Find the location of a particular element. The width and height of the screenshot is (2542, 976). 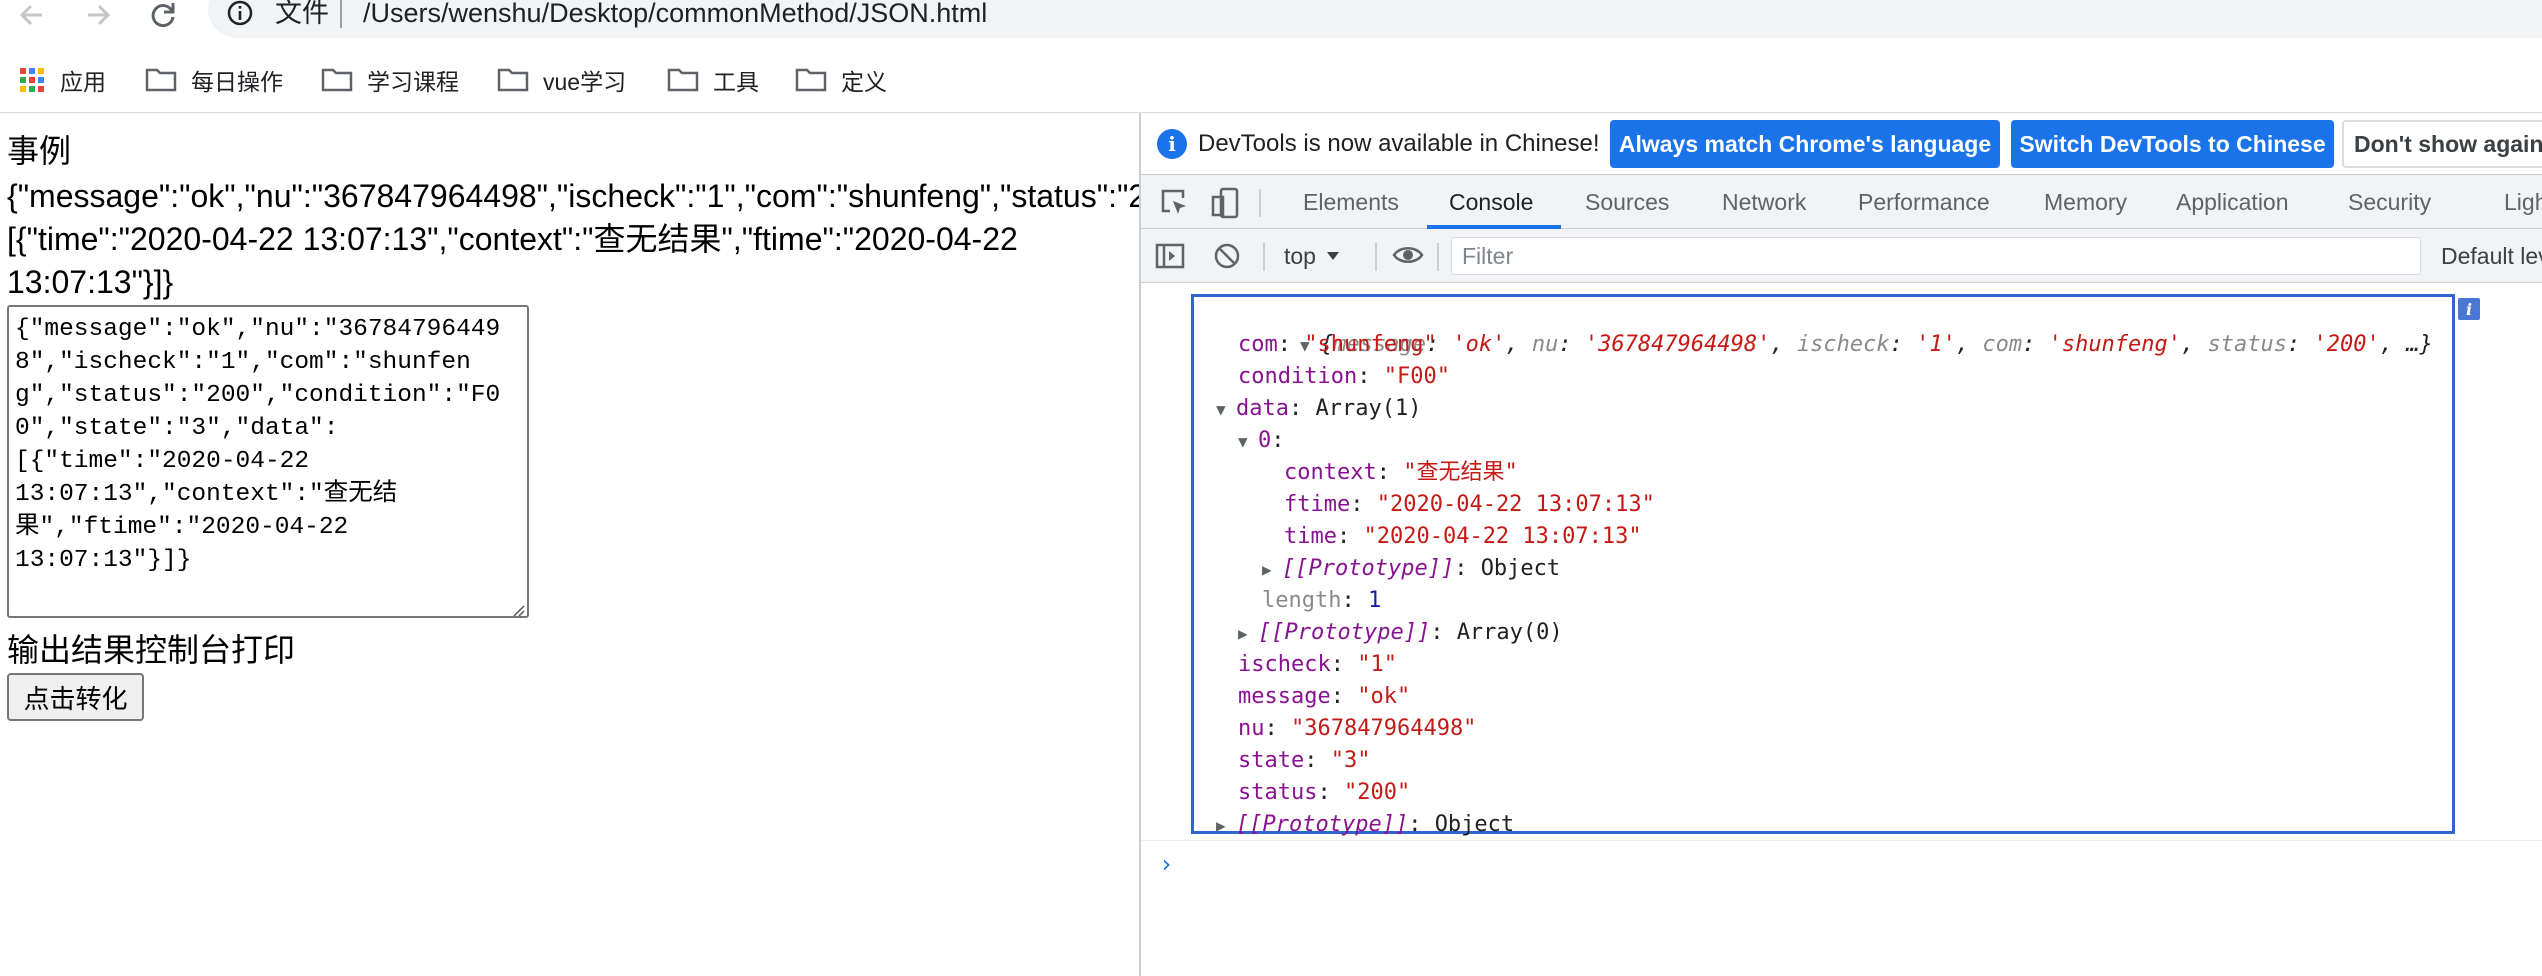

site-info-label: 文件 is located at coordinates (302, 14).